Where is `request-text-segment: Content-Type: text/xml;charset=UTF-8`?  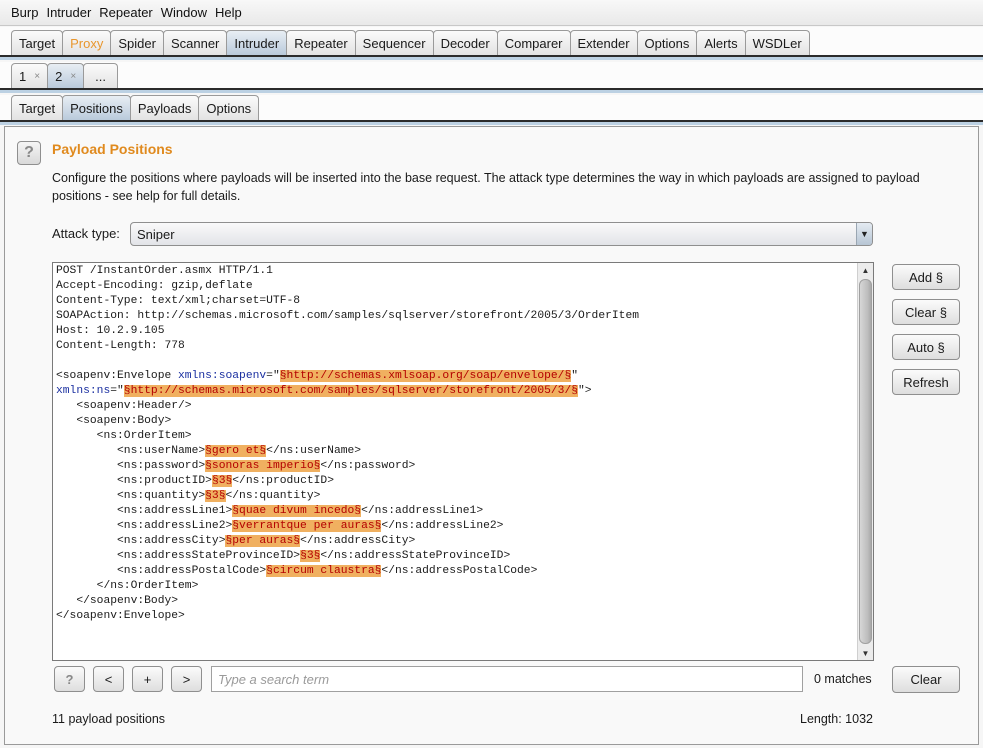 request-text-segment: Content-Type: text/xml;charset=UTF-8 is located at coordinates (178, 301).